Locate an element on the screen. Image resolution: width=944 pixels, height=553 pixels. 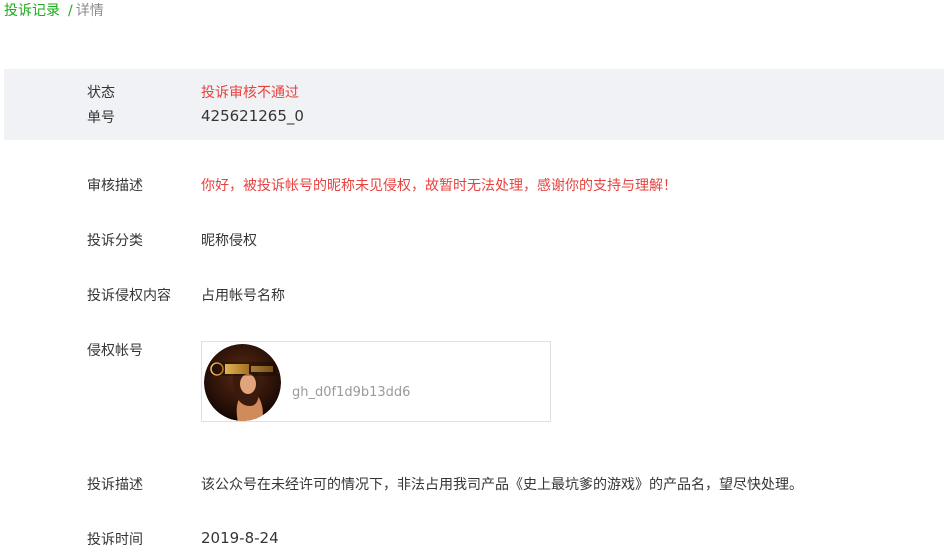
review-description-value: 你好，被投诉帐号的昵称未见侵权，故暂时无法处理，感谢你的支持与理解！ is located at coordinates (439, 186).